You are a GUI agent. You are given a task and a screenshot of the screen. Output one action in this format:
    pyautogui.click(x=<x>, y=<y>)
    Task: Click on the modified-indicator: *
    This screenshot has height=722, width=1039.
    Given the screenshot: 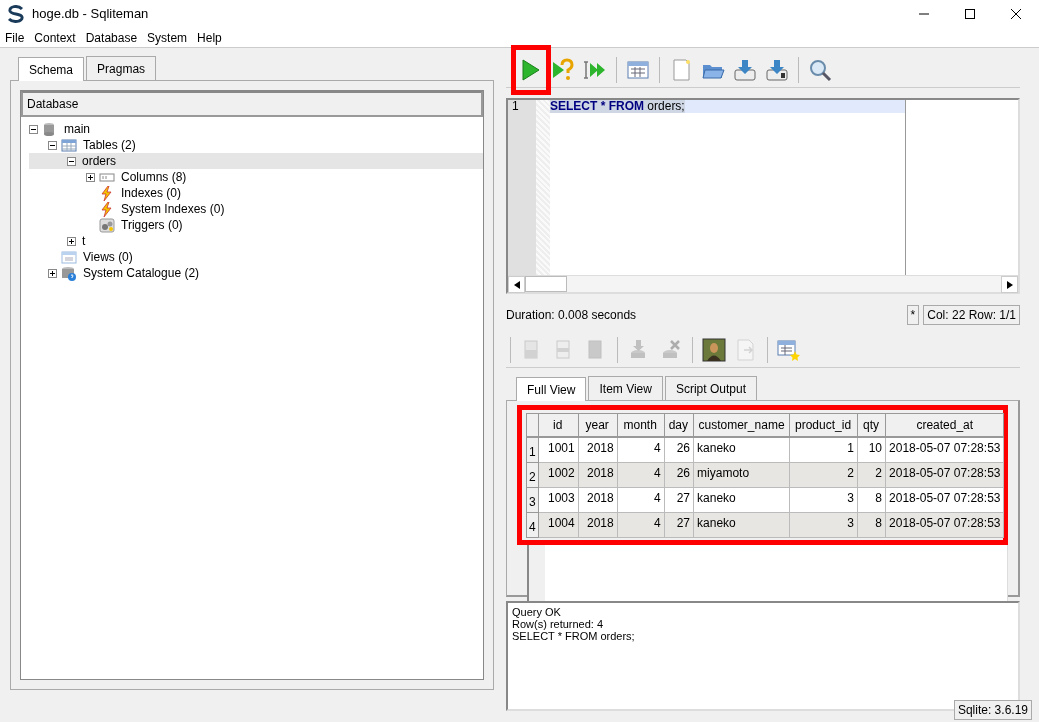 What is the action you would take?
    pyautogui.click(x=913, y=315)
    